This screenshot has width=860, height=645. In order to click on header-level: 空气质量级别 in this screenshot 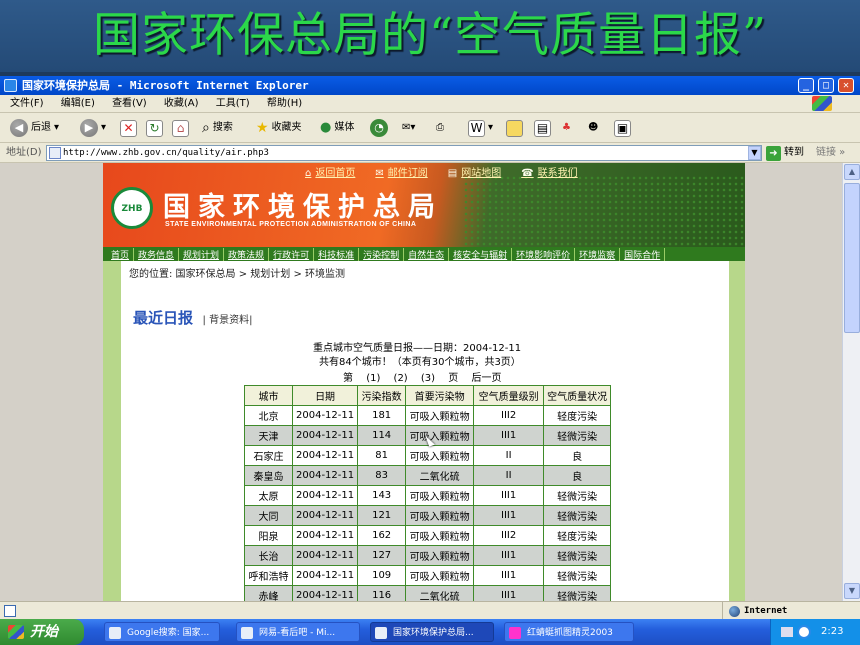, I will do `click(509, 395)`.